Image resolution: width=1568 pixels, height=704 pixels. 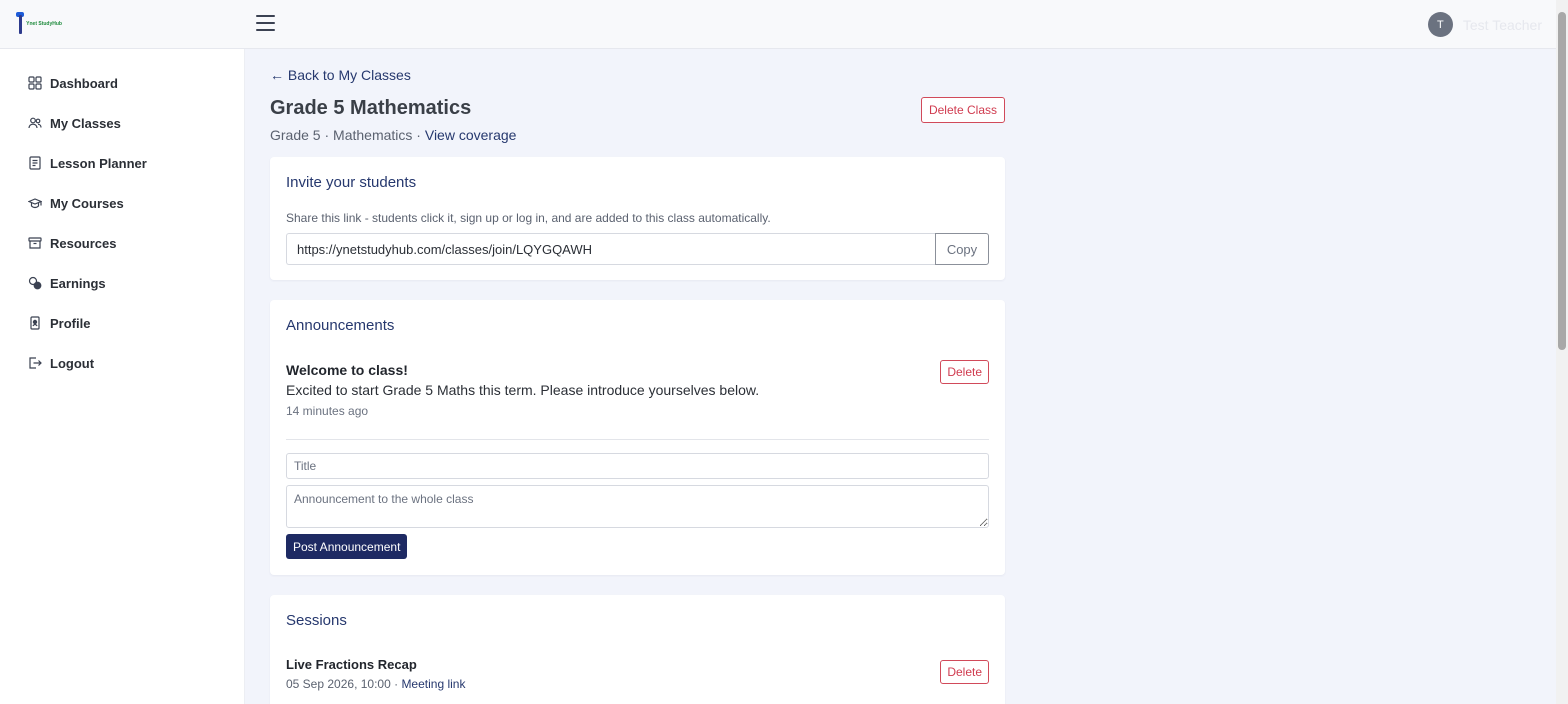 I want to click on class-grade: Grade 5, so click(x=295, y=135).